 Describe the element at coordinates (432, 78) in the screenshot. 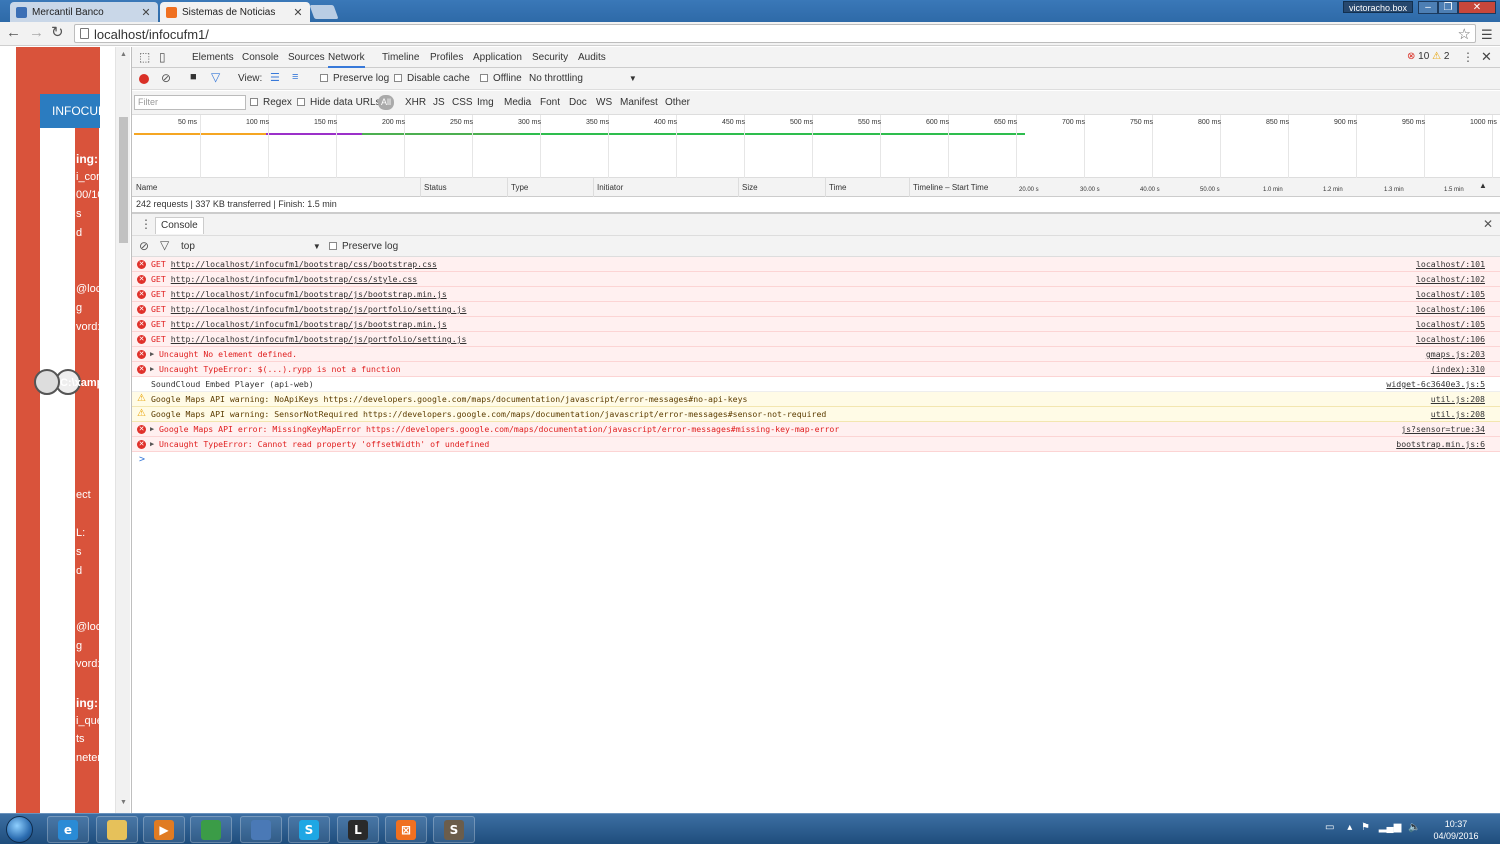

I see `disable-cache-checkbox: Disable cache` at that location.